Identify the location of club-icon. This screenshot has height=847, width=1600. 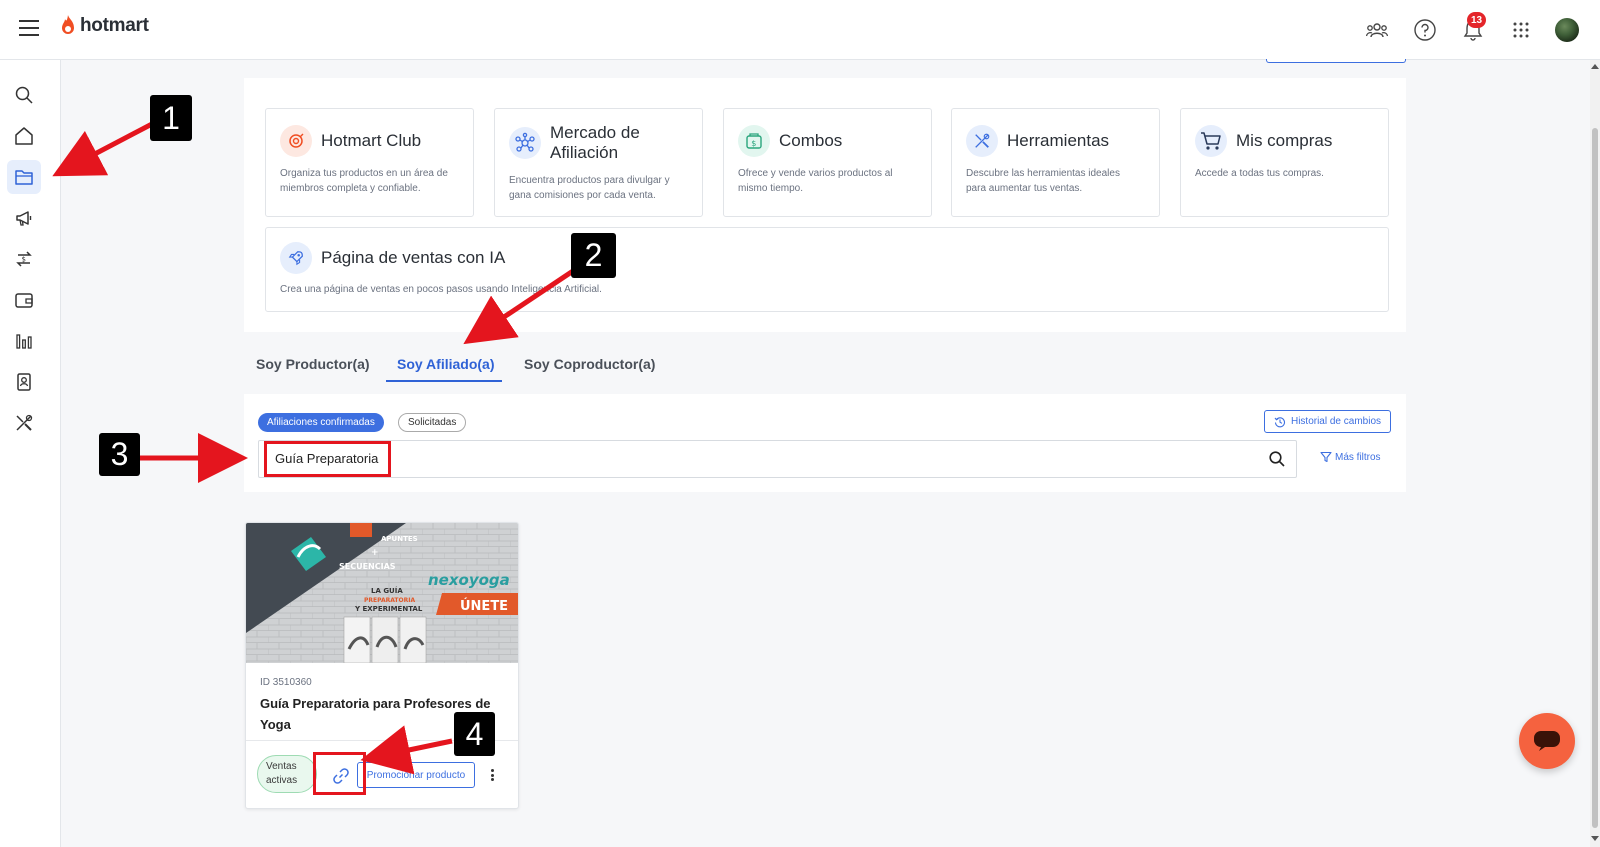
(296, 141).